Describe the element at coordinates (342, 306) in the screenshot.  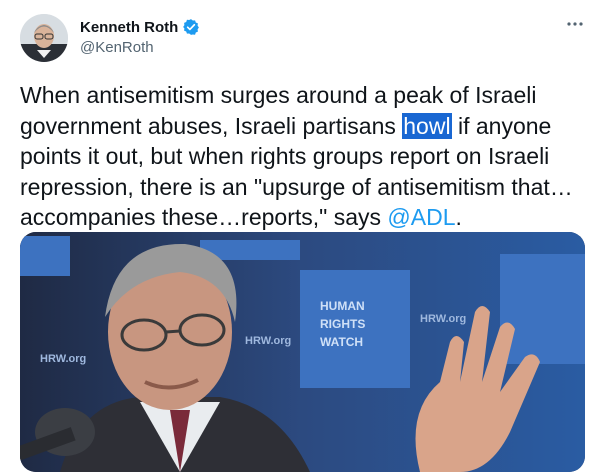
I see `backdrop-logo-line-1: HUMAN` at that location.